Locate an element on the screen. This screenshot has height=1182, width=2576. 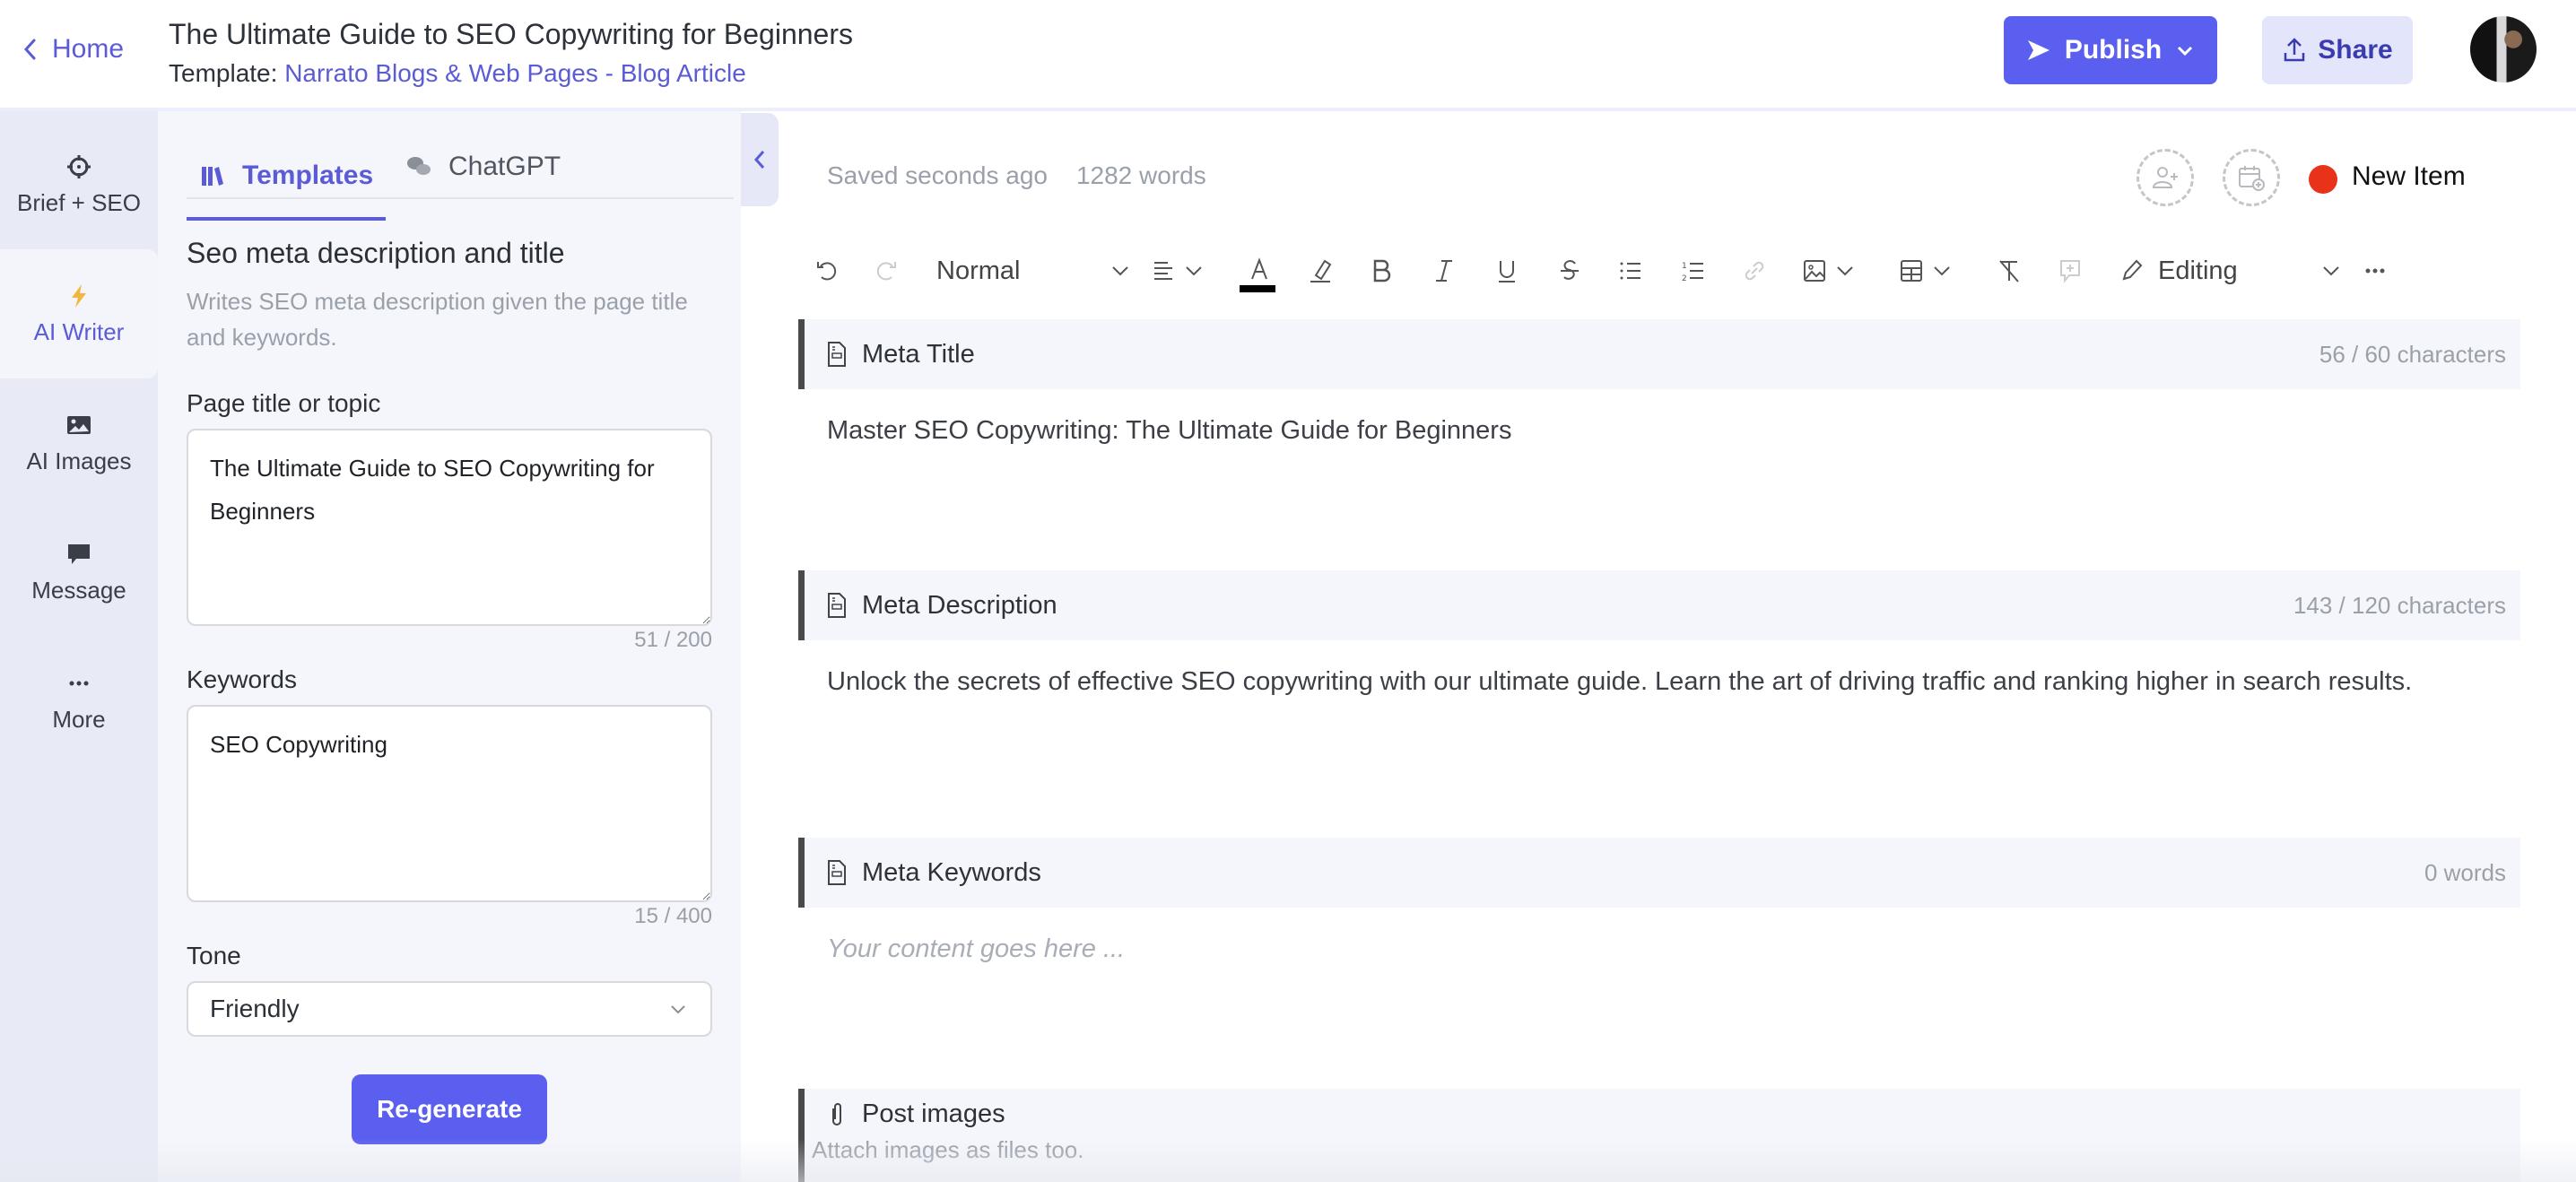
keywords-counter: 15 / 400 is located at coordinates (673, 916).